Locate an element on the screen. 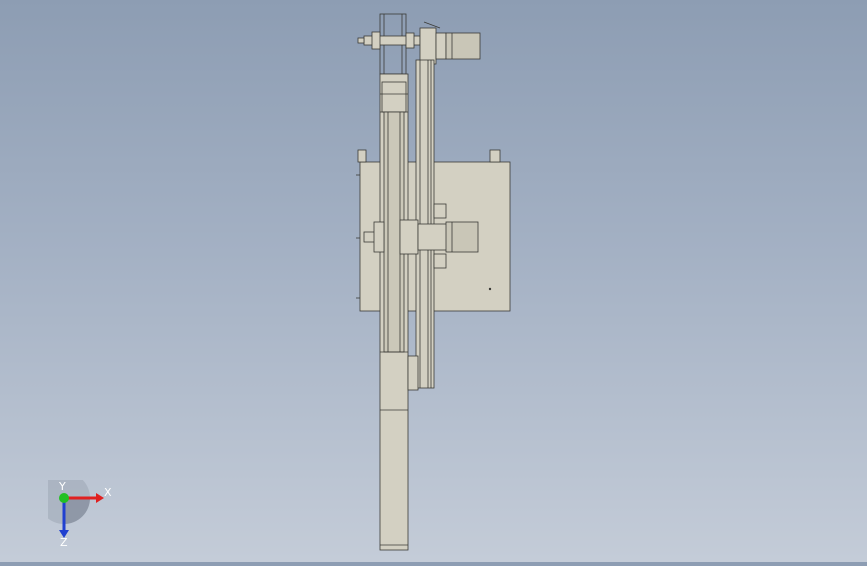 The height and width of the screenshot is (566, 867). x-axis-label: X is located at coordinates (108, 492).